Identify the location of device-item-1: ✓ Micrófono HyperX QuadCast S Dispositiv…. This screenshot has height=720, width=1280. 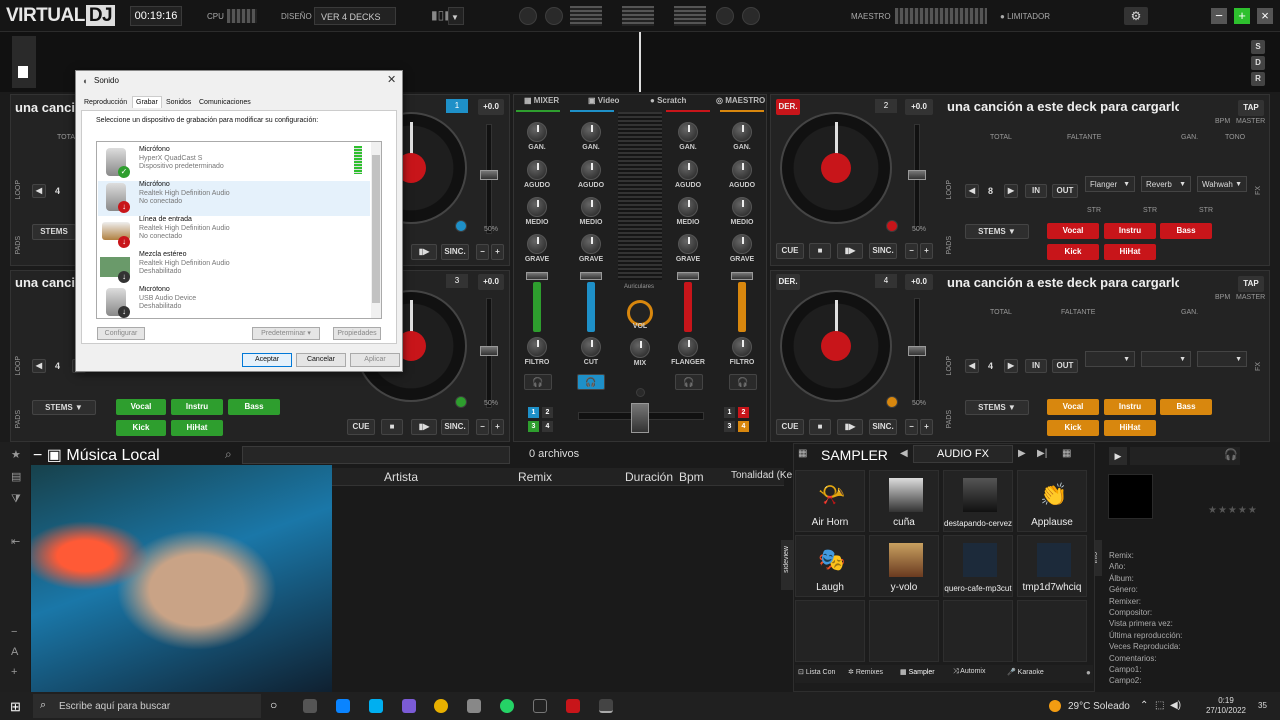
(234, 163).